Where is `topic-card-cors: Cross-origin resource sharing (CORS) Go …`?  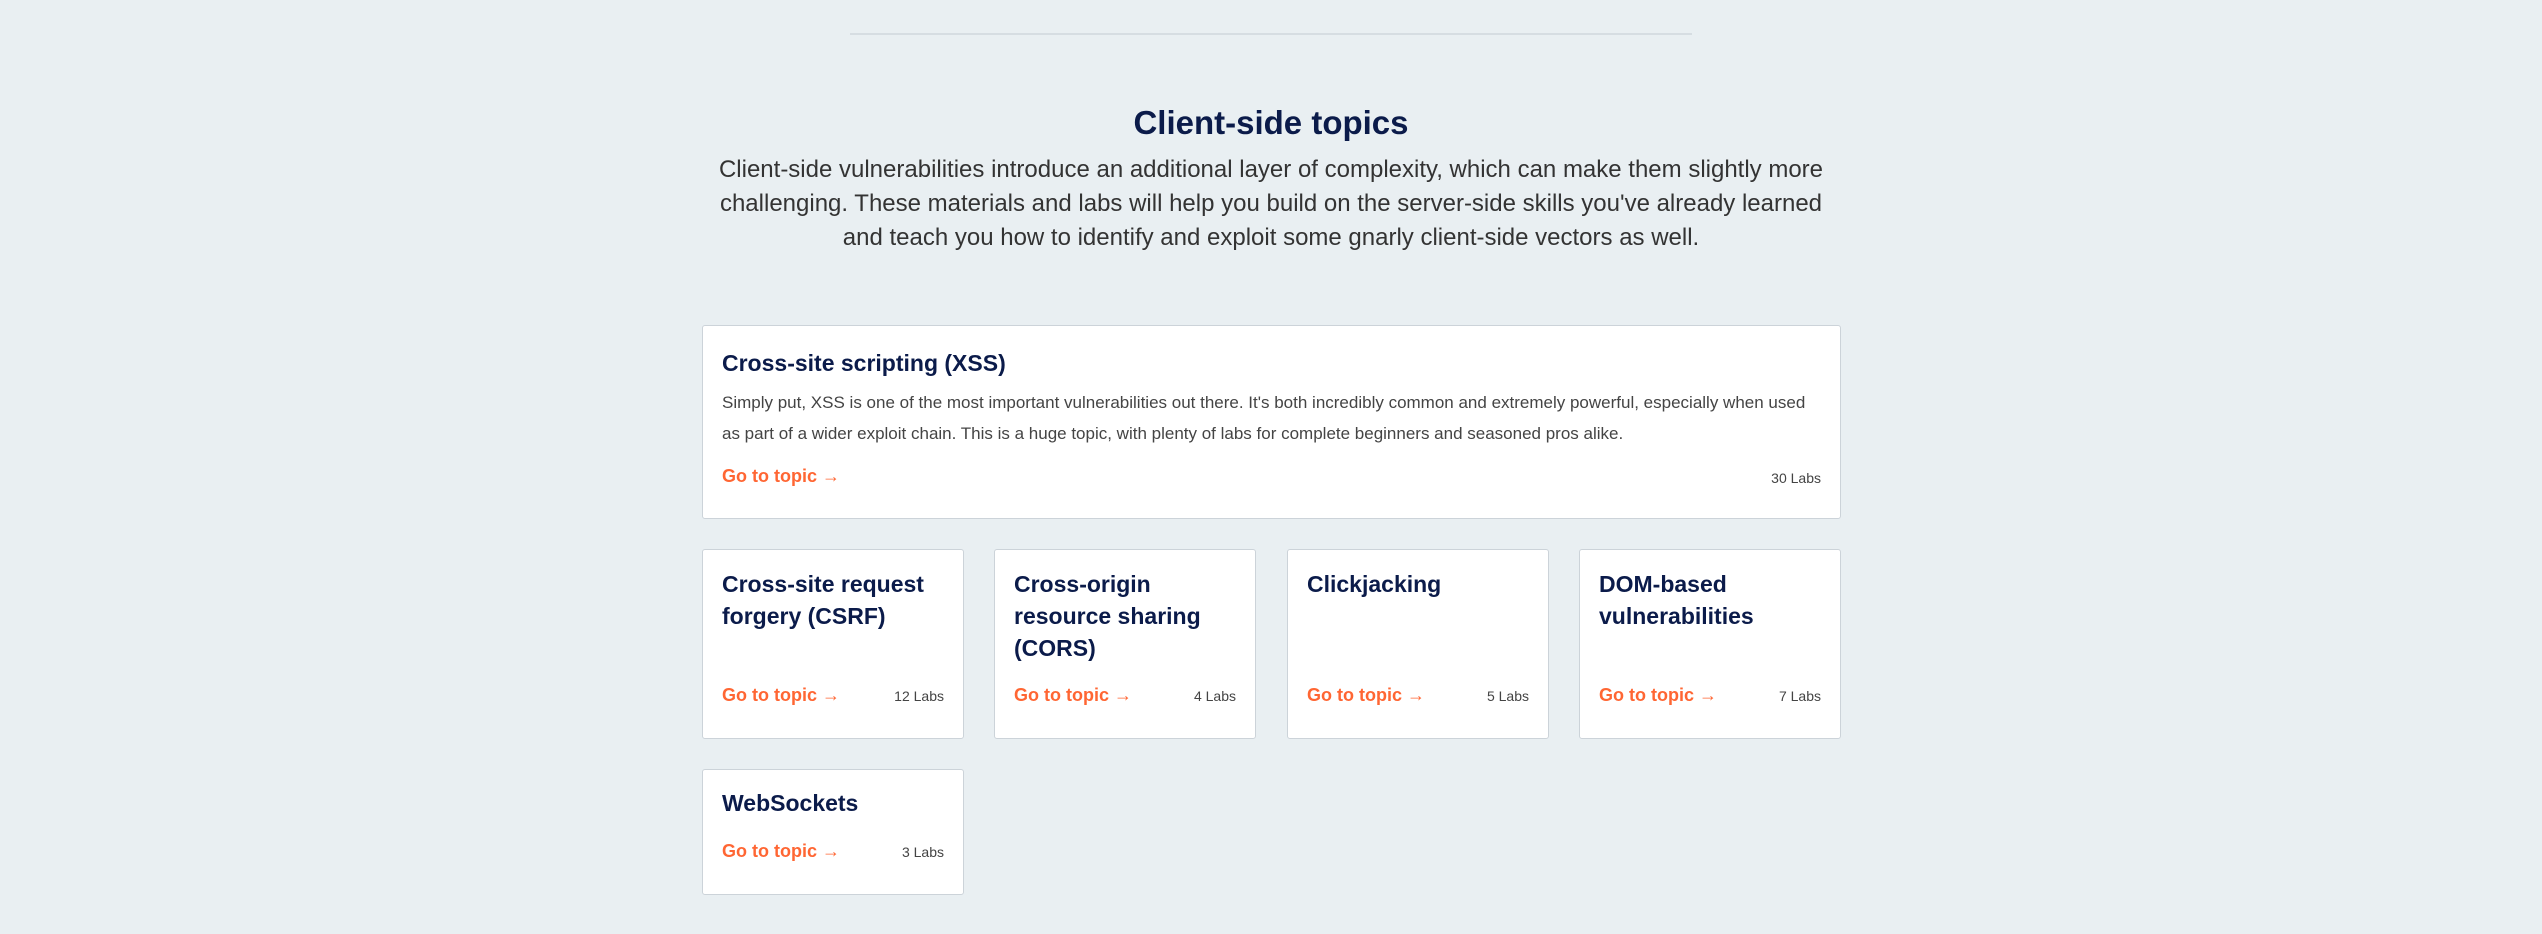
topic-card-cors: Cross-origin resource sharing (CORS) Go … is located at coordinates (1125, 644).